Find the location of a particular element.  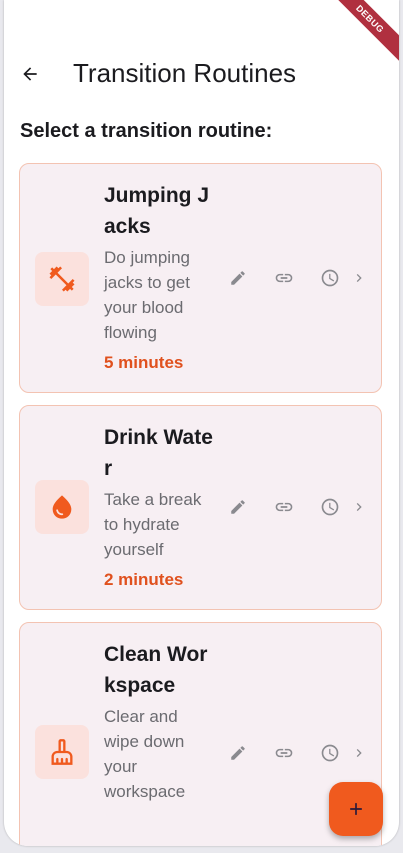

page-title: Transition Routines is located at coordinates (185, 73).